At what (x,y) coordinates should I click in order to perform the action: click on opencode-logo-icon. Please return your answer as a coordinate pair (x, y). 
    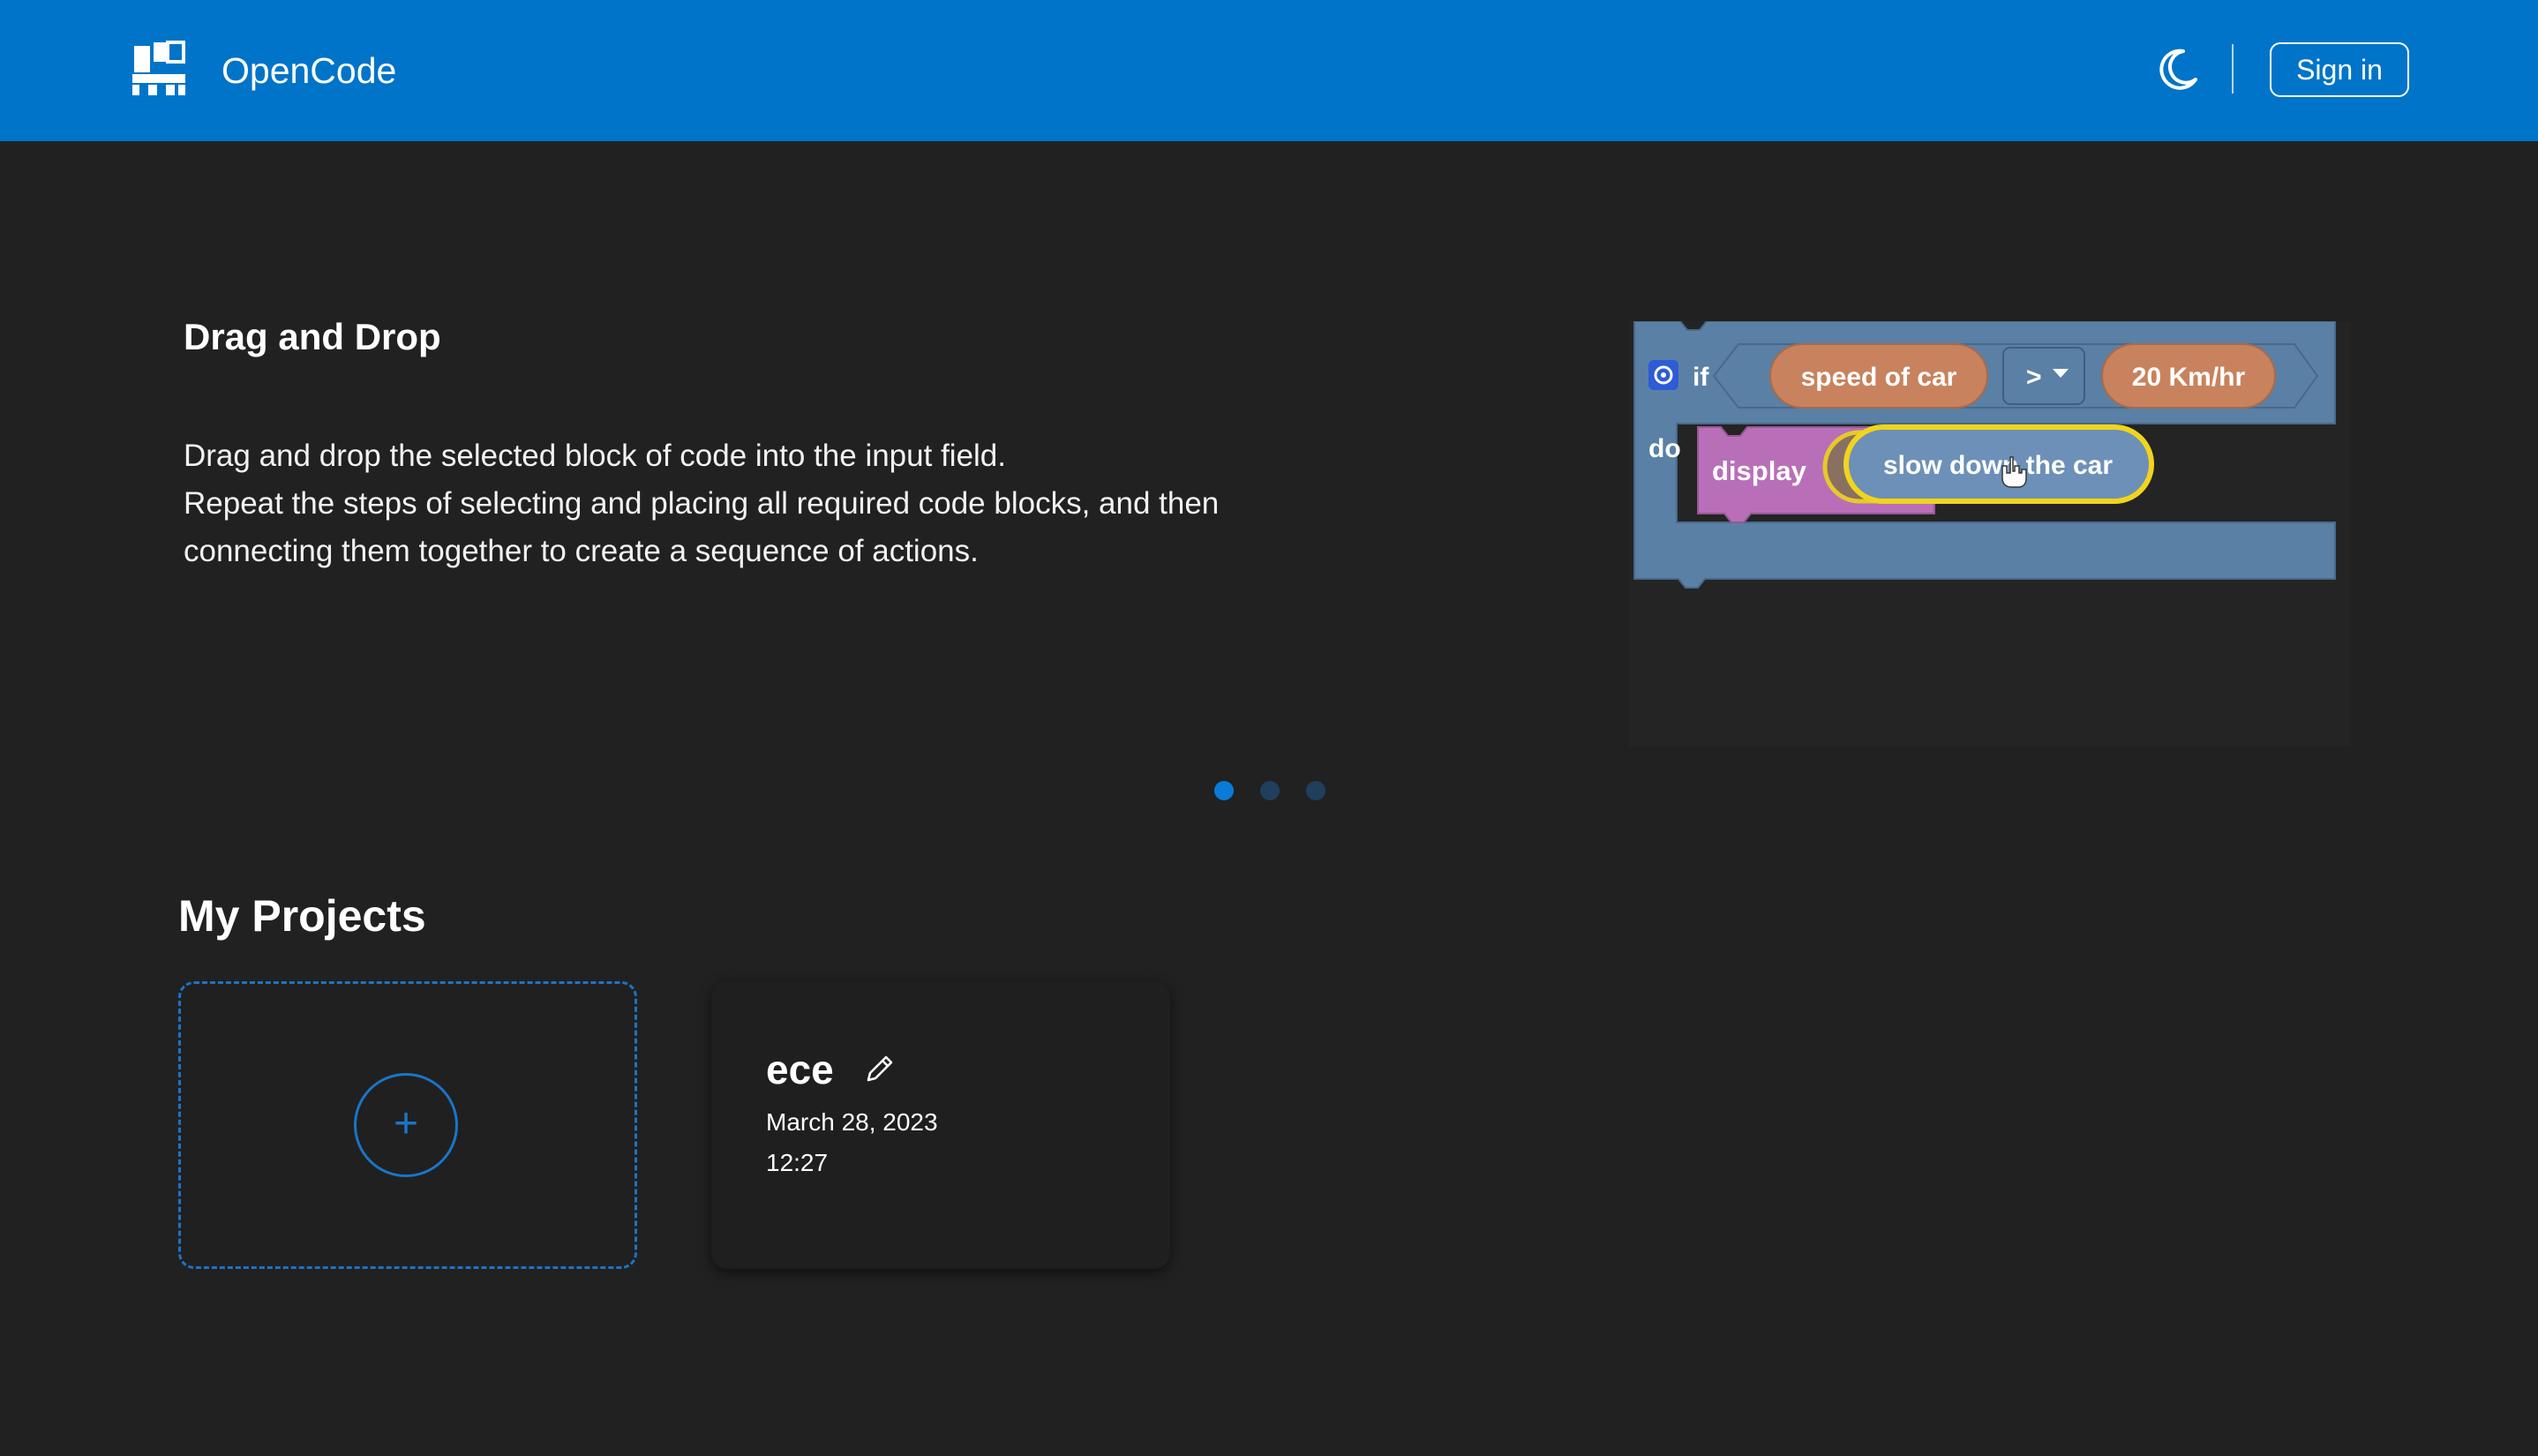
    Looking at the image, I should click on (159, 69).